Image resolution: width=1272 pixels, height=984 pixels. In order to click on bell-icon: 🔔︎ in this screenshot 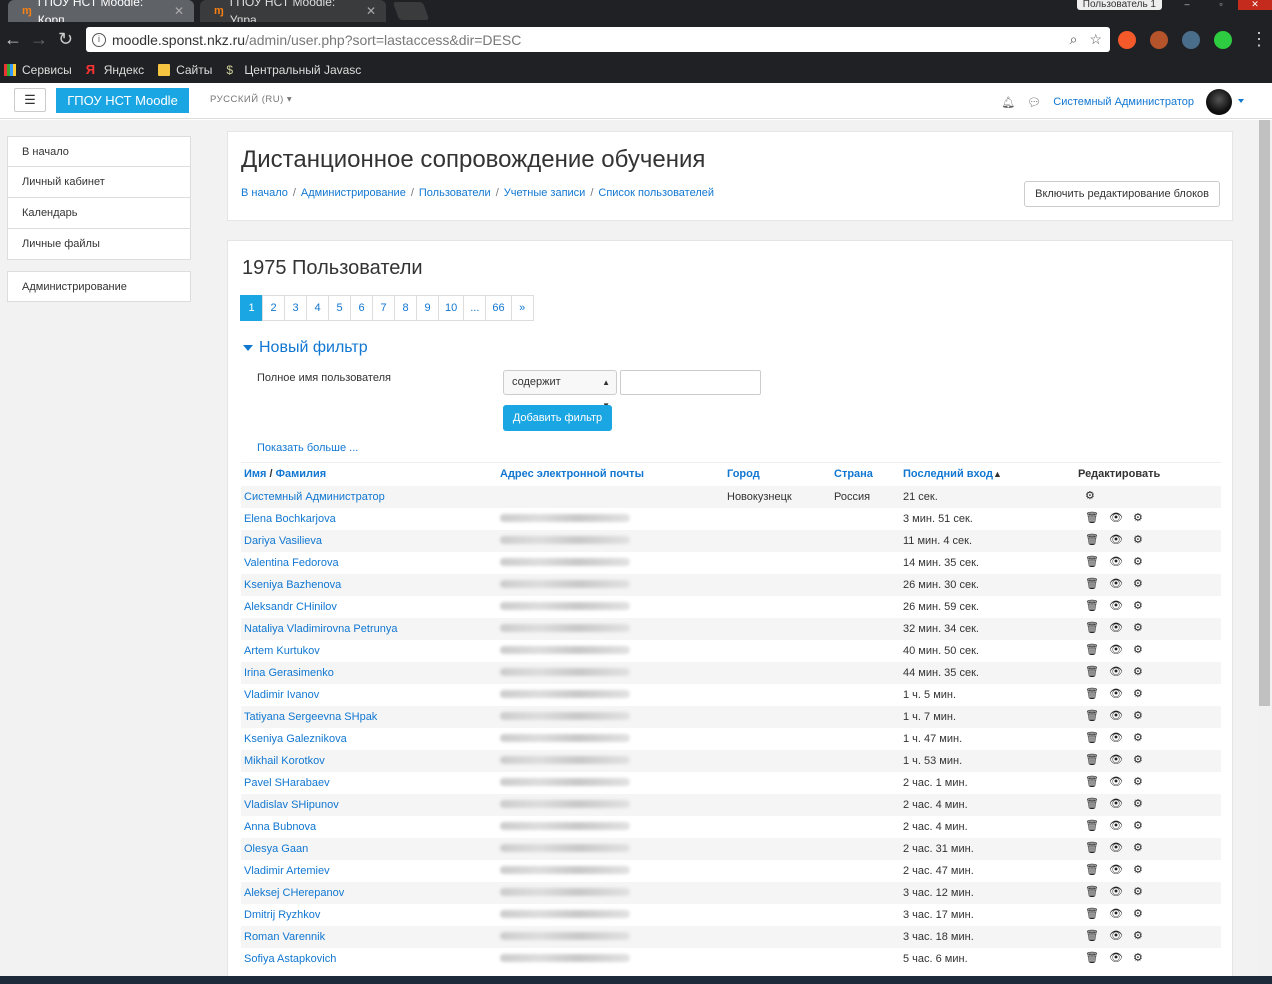, I will do `click(1008, 102)`.